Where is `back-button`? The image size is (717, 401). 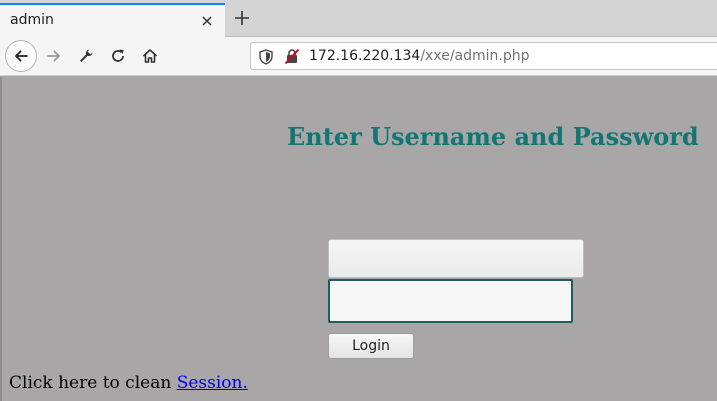 back-button is located at coordinates (21, 56).